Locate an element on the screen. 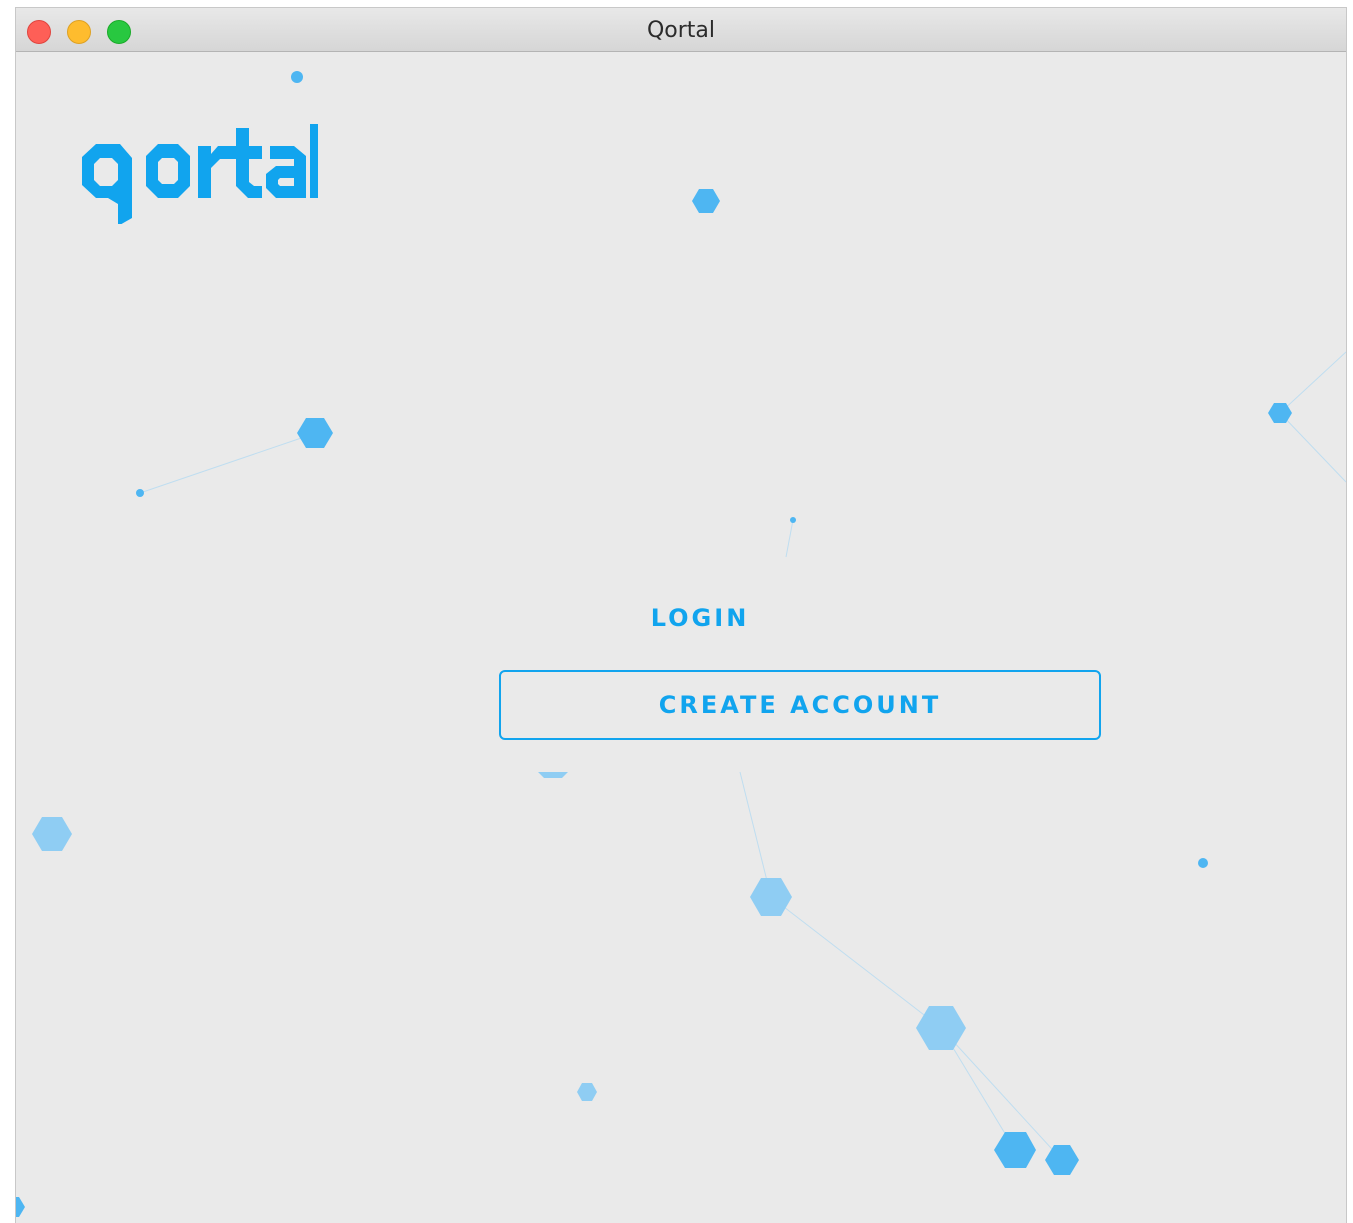 The image size is (1353, 1223). create-account-button: CREATE ACCOUNT is located at coordinates (800, 705).